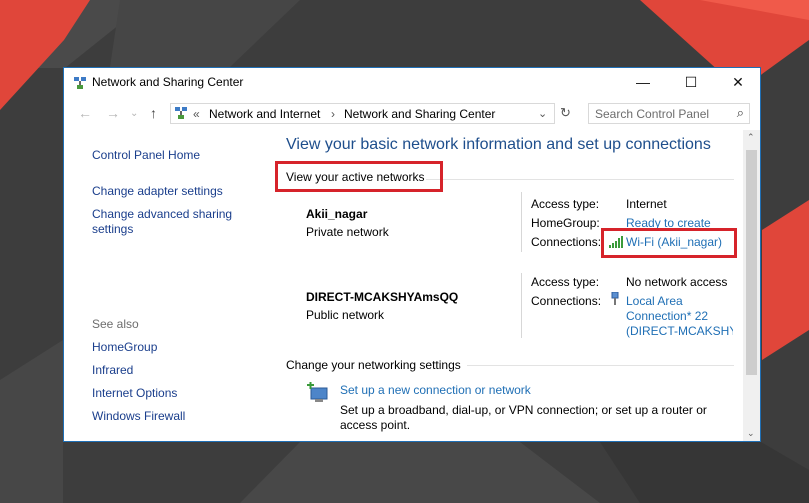 Image resolution: width=809 pixels, height=503 pixels. What do you see at coordinates (667, 316) in the screenshot?
I see `local-area-connection-link-line2: Connection* 22` at bounding box center [667, 316].